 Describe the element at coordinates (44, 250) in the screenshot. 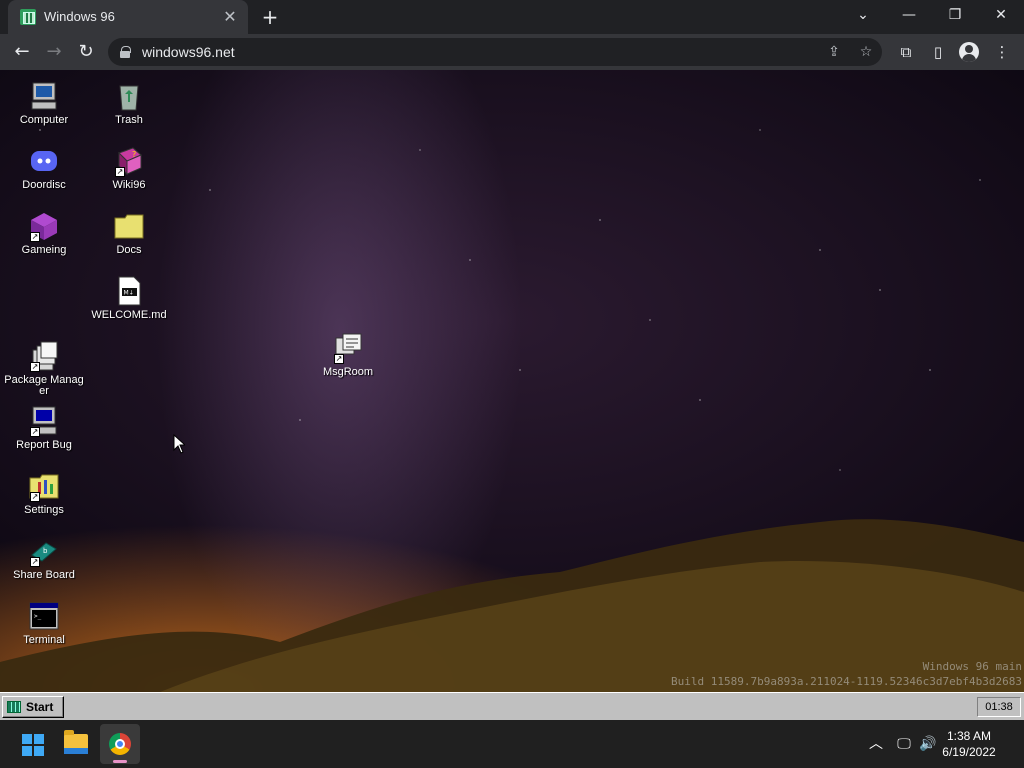

I see `desktop-icon-label: Gameing` at that location.